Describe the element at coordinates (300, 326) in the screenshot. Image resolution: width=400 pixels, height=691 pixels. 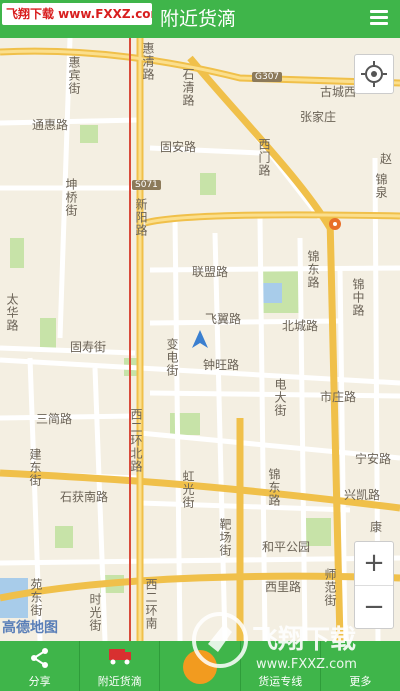
I see `road-label: 北城路` at that location.